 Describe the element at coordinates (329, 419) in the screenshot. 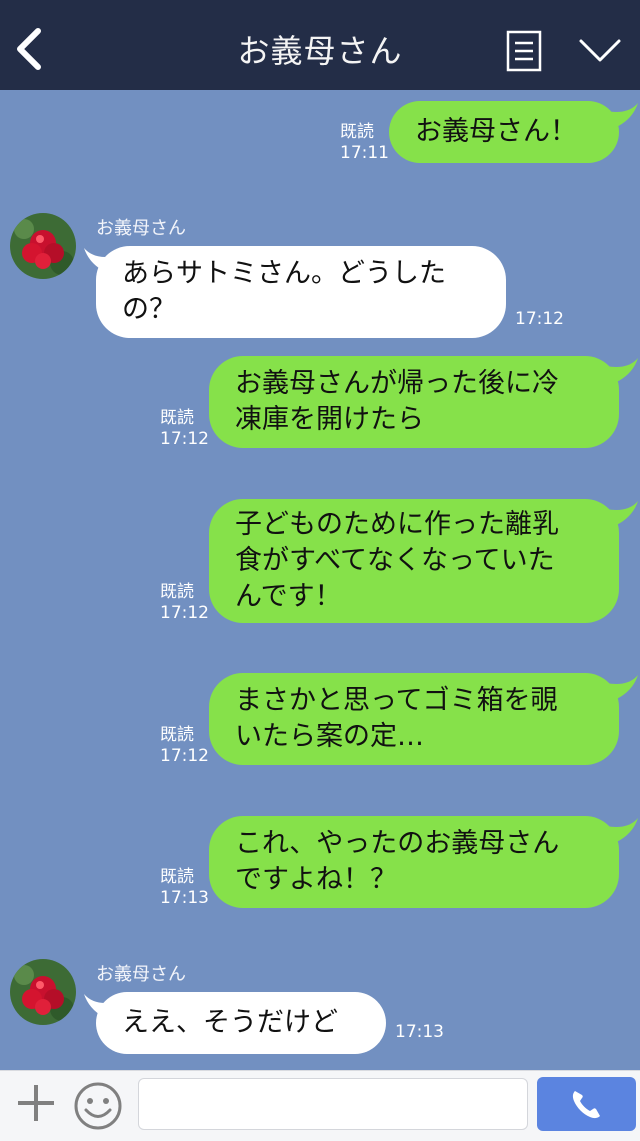

I see `message-line: 凍庫を開けたら` at that location.